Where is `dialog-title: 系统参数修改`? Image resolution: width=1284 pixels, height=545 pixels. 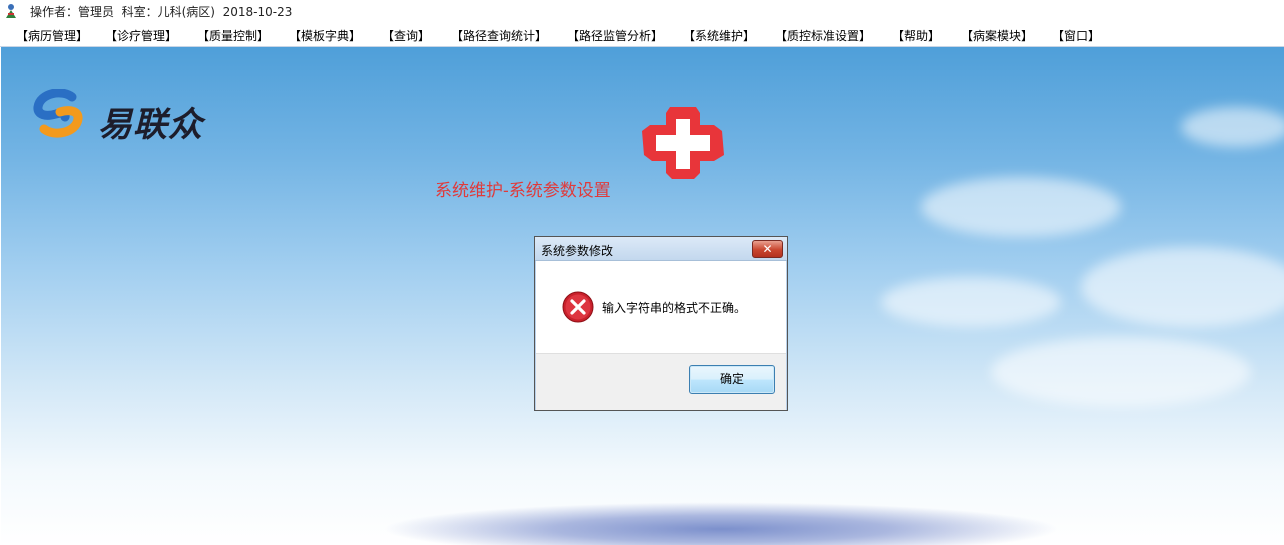 dialog-title: 系统参数修改 is located at coordinates (577, 251).